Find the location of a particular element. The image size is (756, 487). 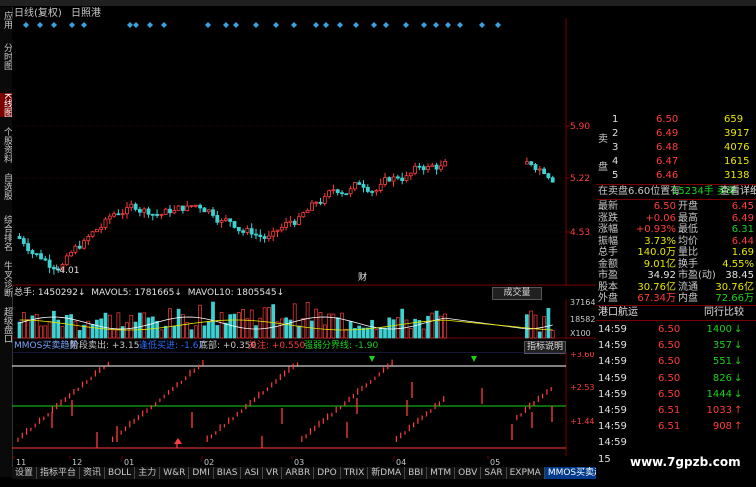

detail-button: 查看详细 is located at coordinates (738, 192).